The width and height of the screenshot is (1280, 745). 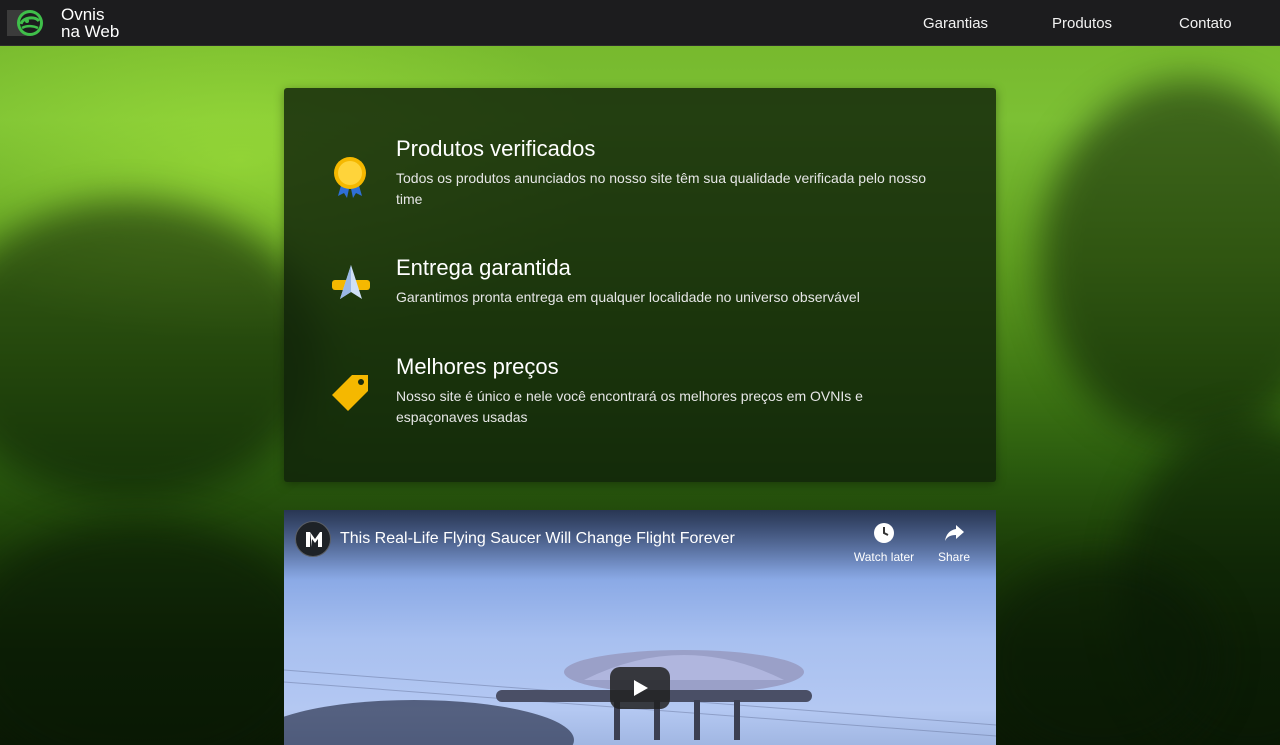 I want to click on play-button, so click(x=640, y=688).